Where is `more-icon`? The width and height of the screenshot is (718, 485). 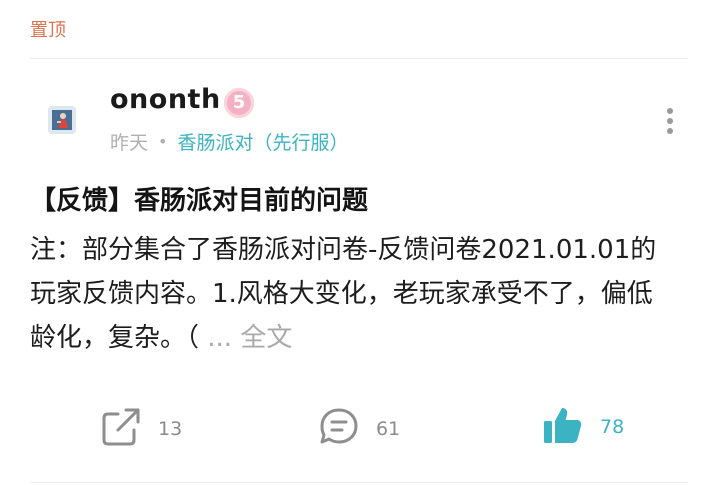 more-icon is located at coordinates (670, 121).